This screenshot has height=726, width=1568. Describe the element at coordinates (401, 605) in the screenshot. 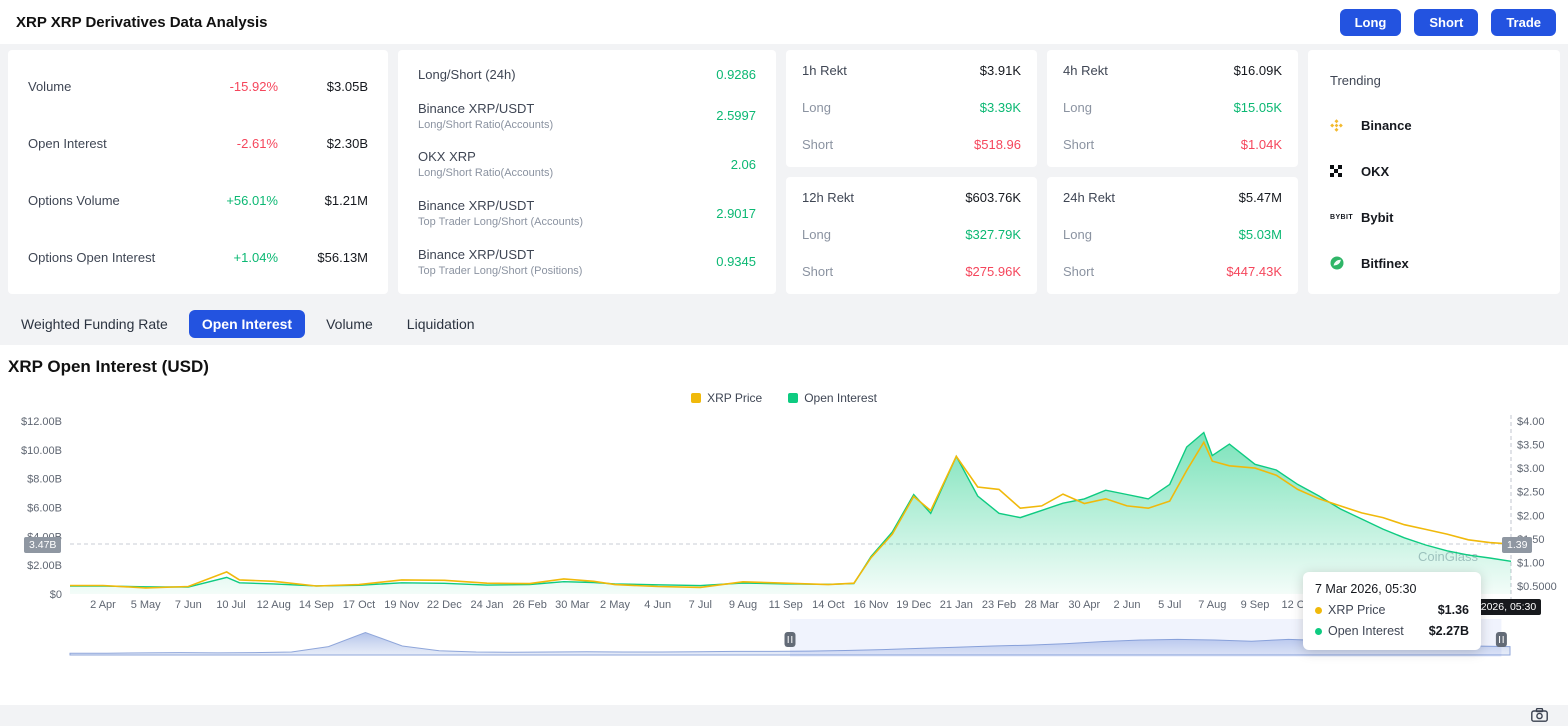

I see `x-axis-tick: 19 Nov` at that location.